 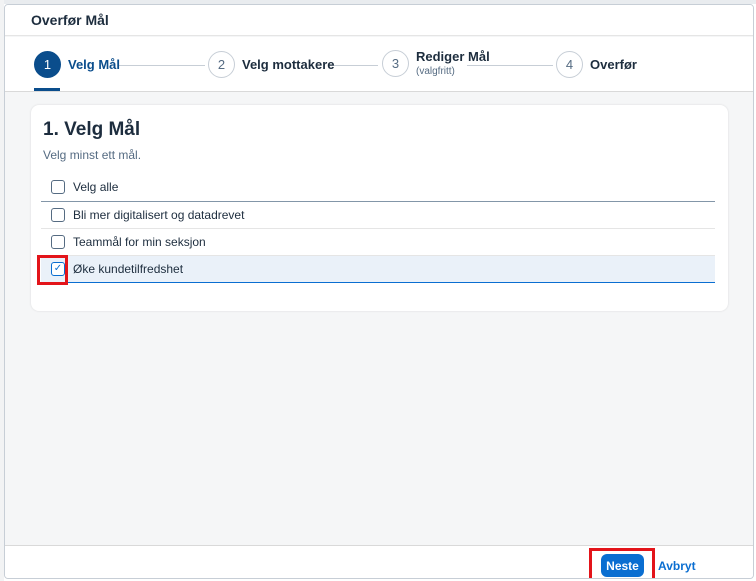 I want to click on step-label: Velg Mål, so click(x=94, y=64).